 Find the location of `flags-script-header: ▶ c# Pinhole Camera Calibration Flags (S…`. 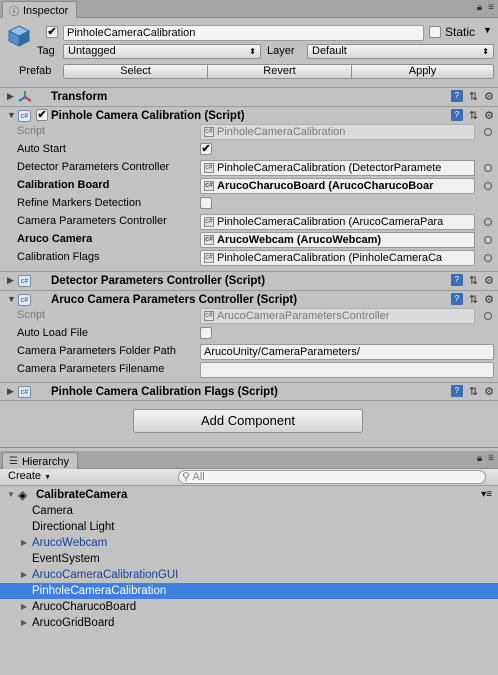

flags-script-header: ▶ c# Pinhole Camera Calibration Flags (S… is located at coordinates (249, 391).